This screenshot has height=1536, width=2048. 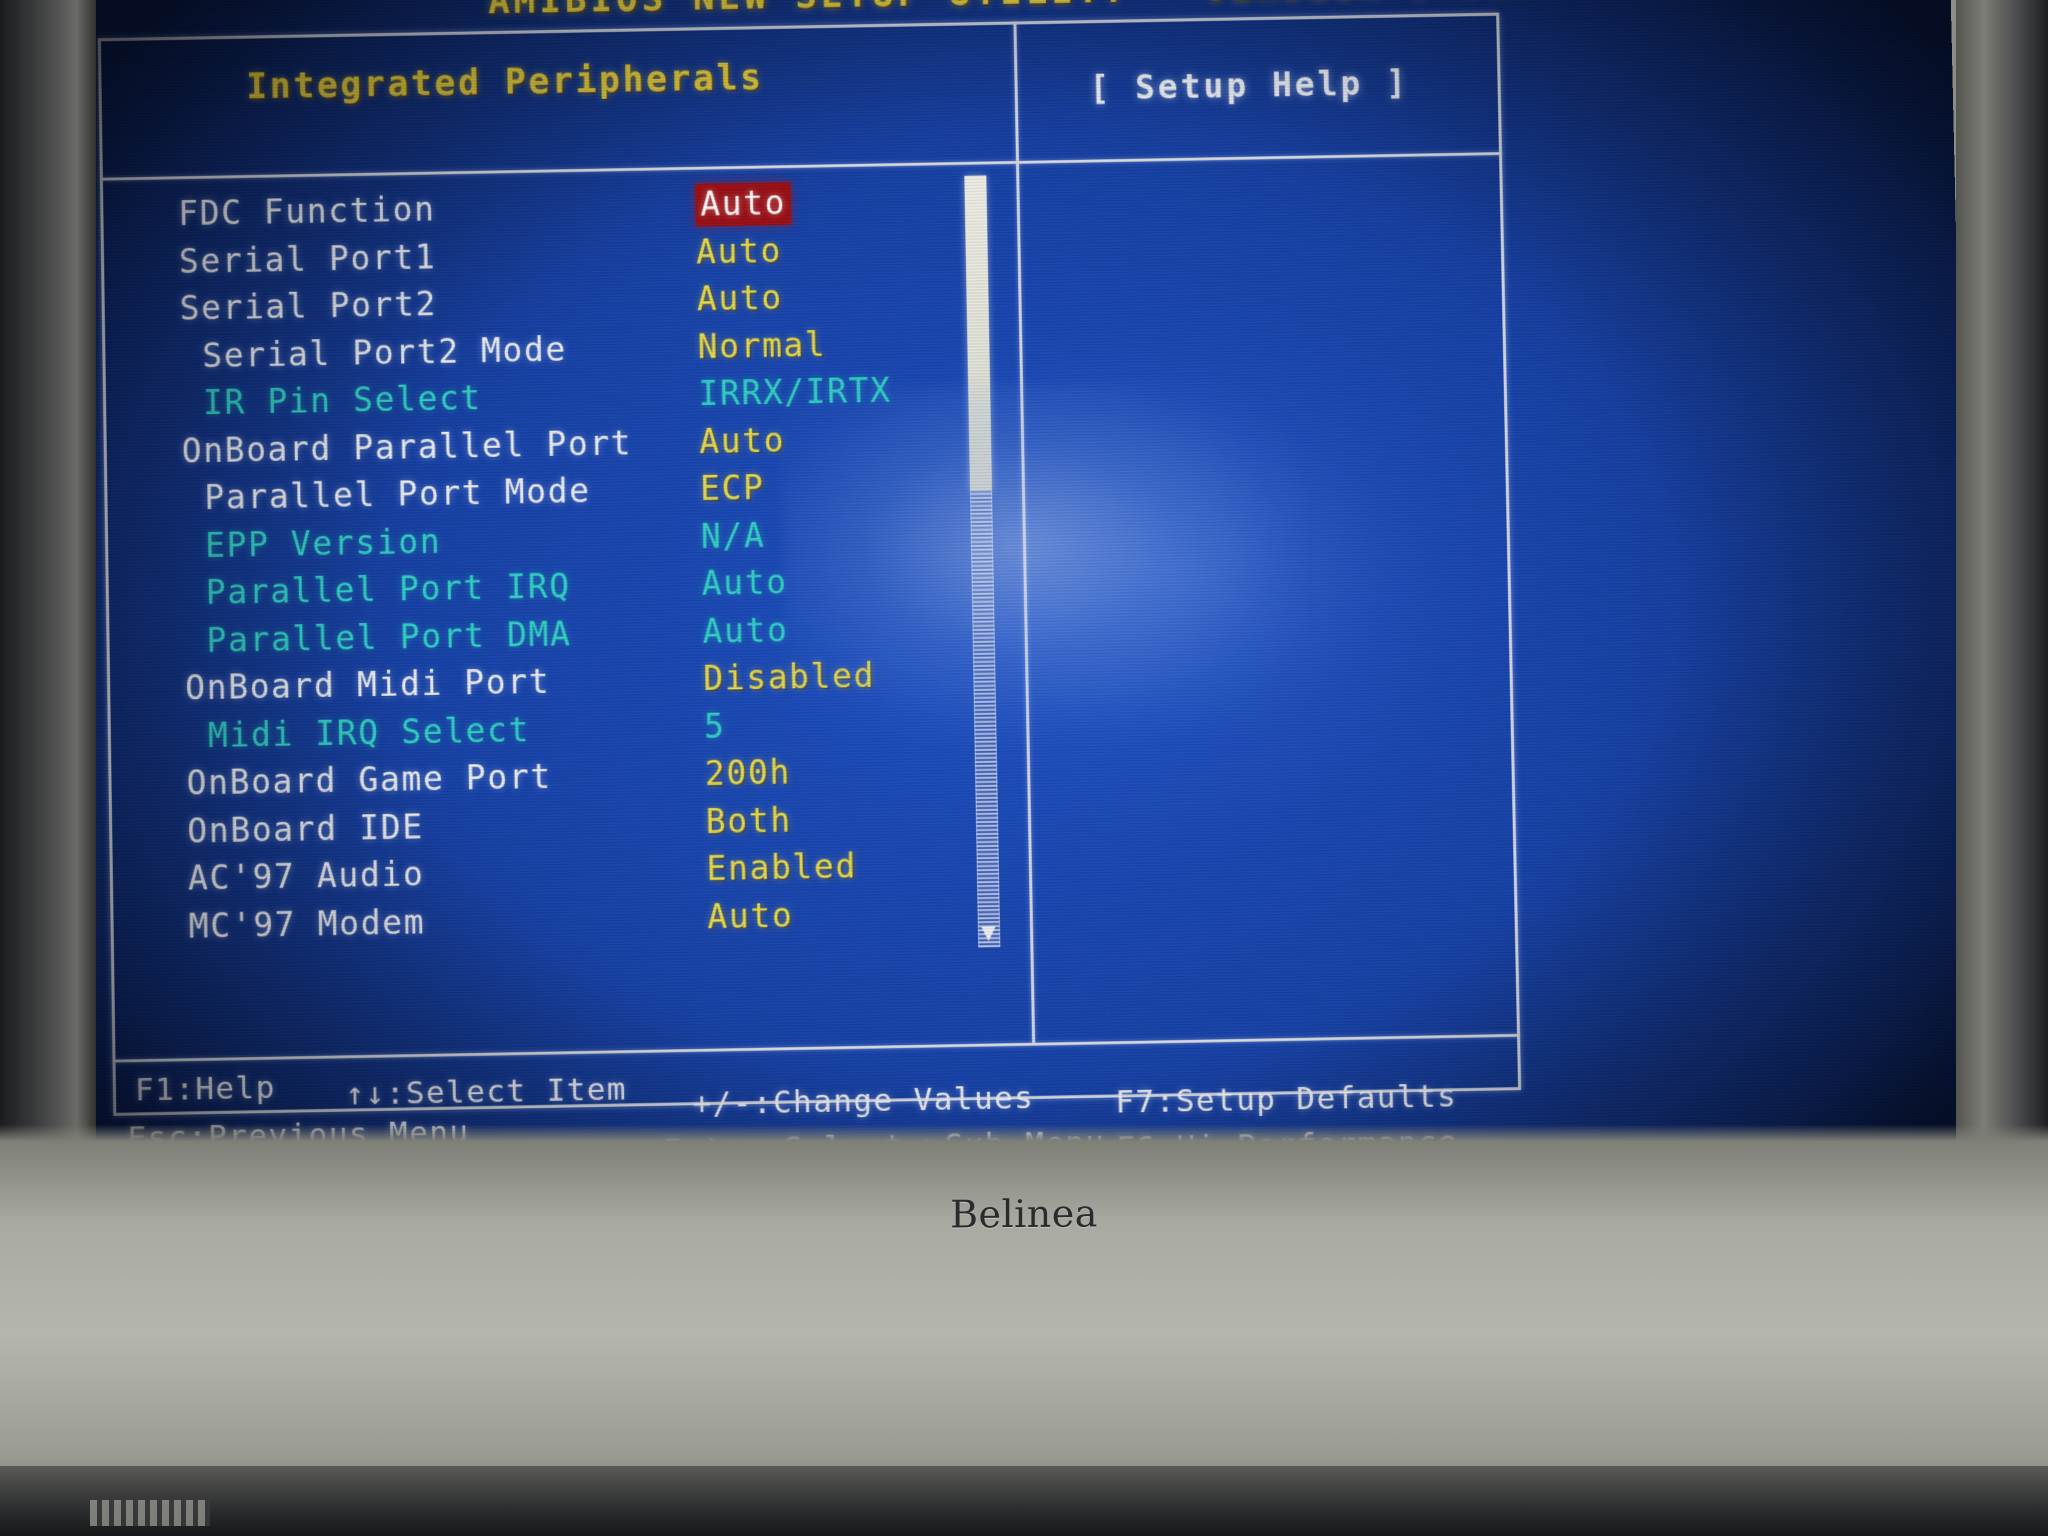 What do you see at coordinates (369, 779) in the screenshot?
I see `setting-label: OnBoard Game Port` at bounding box center [369, 779].